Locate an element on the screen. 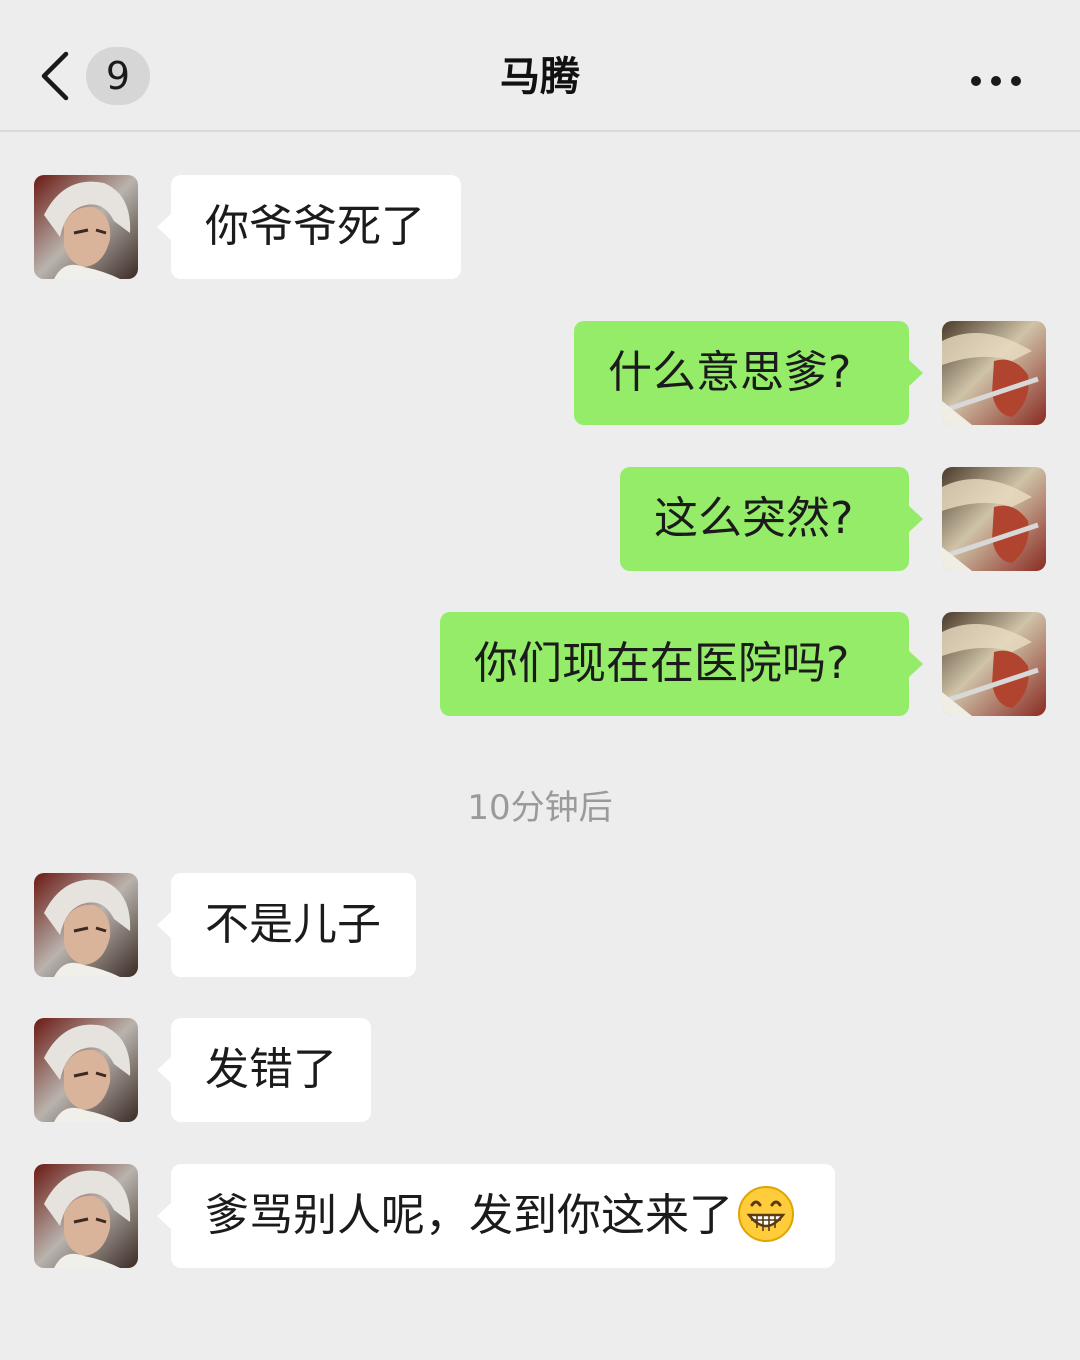 The height and width of the screenshot is (1360, 1080). message-bubble-outgoing: 这么突然? is located at coordinates (771, 519).